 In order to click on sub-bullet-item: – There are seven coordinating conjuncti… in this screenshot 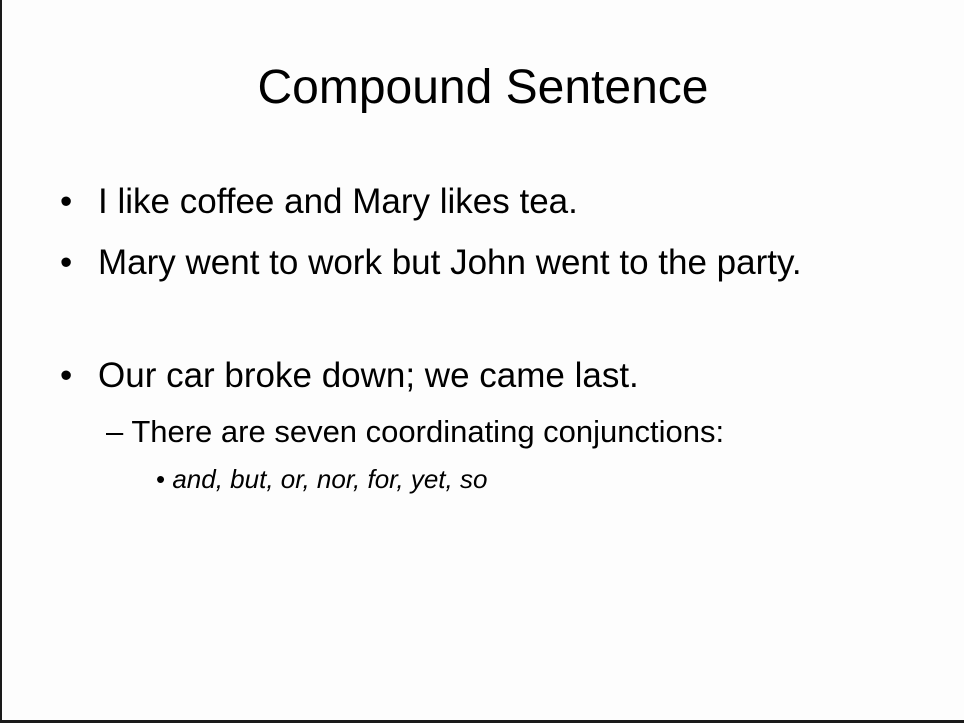, I will do `click(415, 432)`.